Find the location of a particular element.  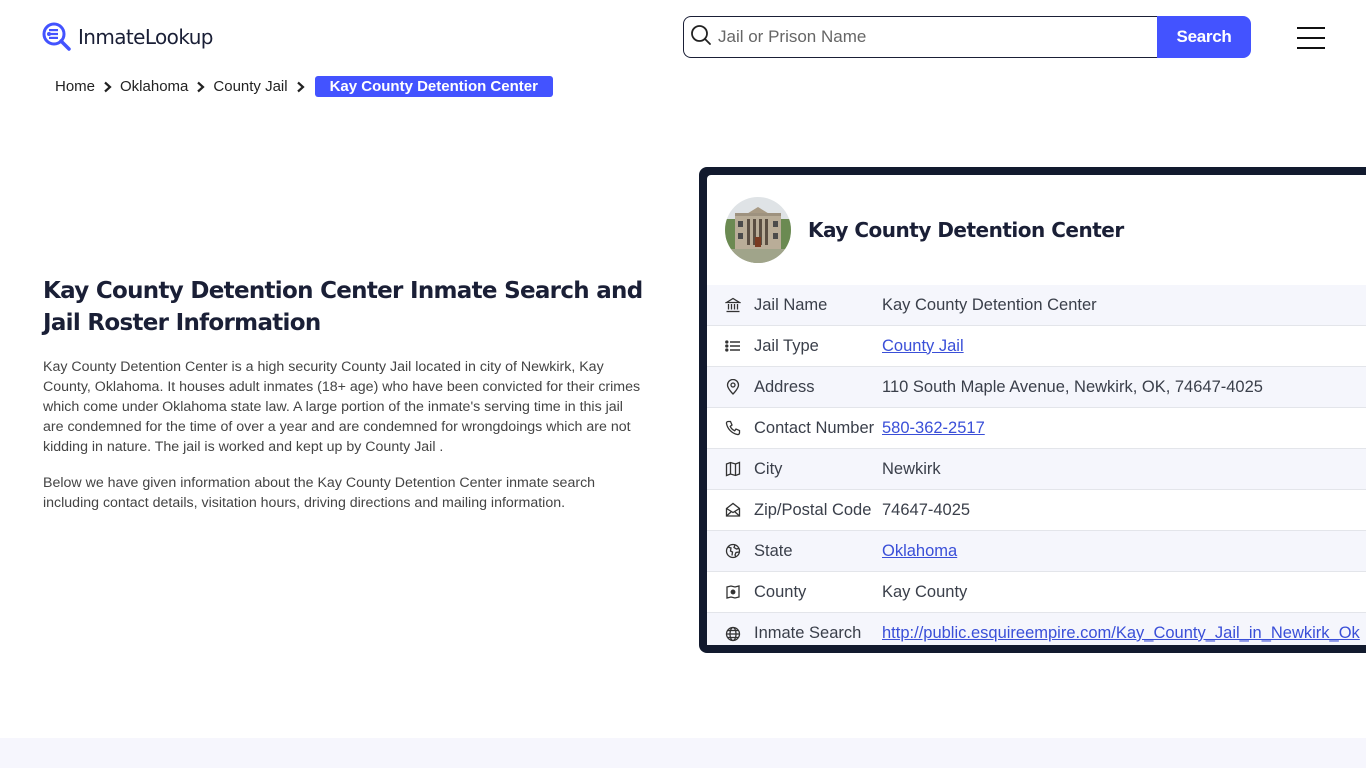

phone-link: 580-362-2517 is located at coordinates (933, 428).